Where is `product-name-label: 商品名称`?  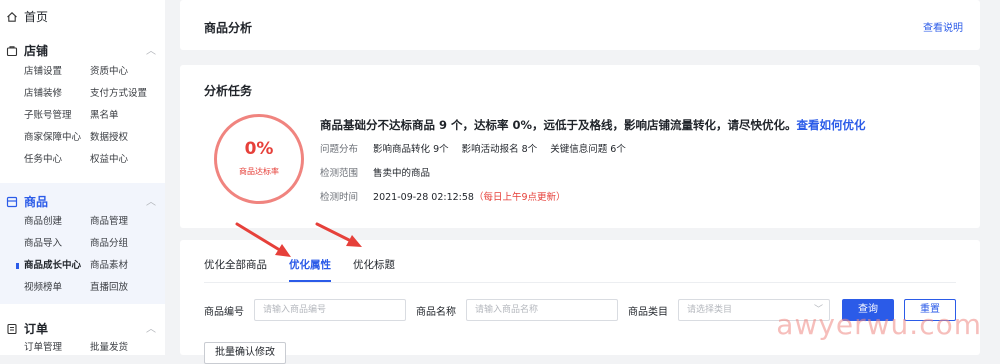
product-name-label: 商品名称 is located at coordinates (436, 312).